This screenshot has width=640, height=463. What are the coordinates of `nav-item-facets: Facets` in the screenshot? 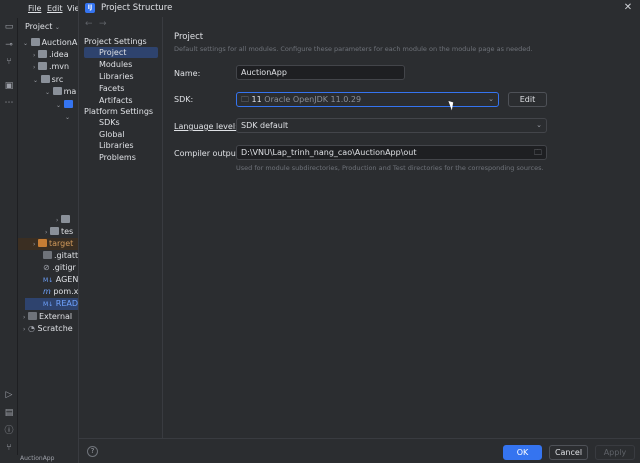 It's located at (121, 88).